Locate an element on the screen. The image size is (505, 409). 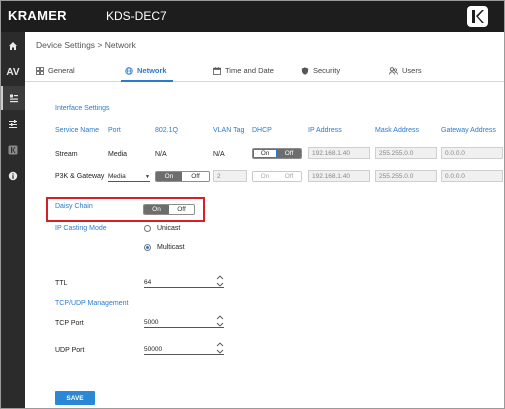
udp-port-label: UDP Port is located at coordinates (70, 350).